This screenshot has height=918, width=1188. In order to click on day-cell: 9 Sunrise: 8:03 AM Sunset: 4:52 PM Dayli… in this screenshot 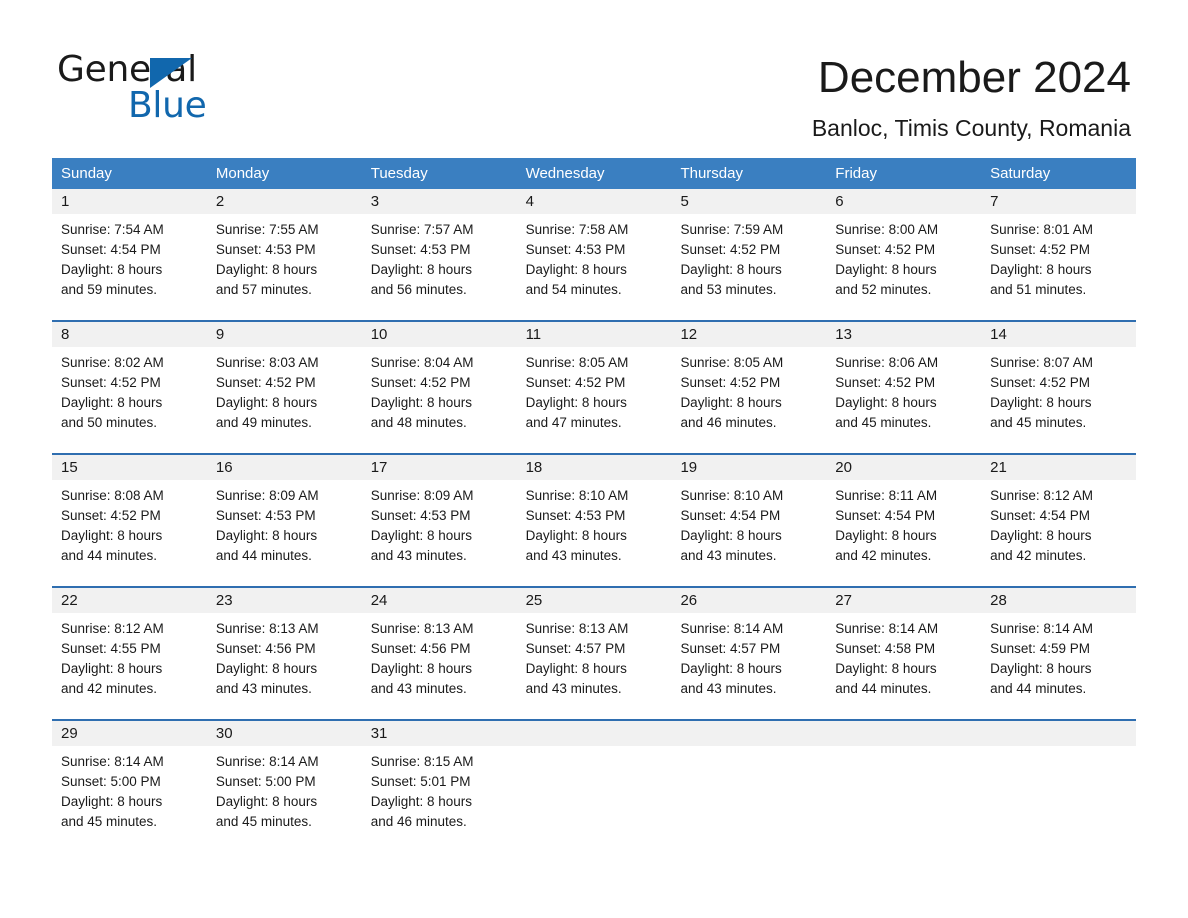, I will do `click(284, 381)`.